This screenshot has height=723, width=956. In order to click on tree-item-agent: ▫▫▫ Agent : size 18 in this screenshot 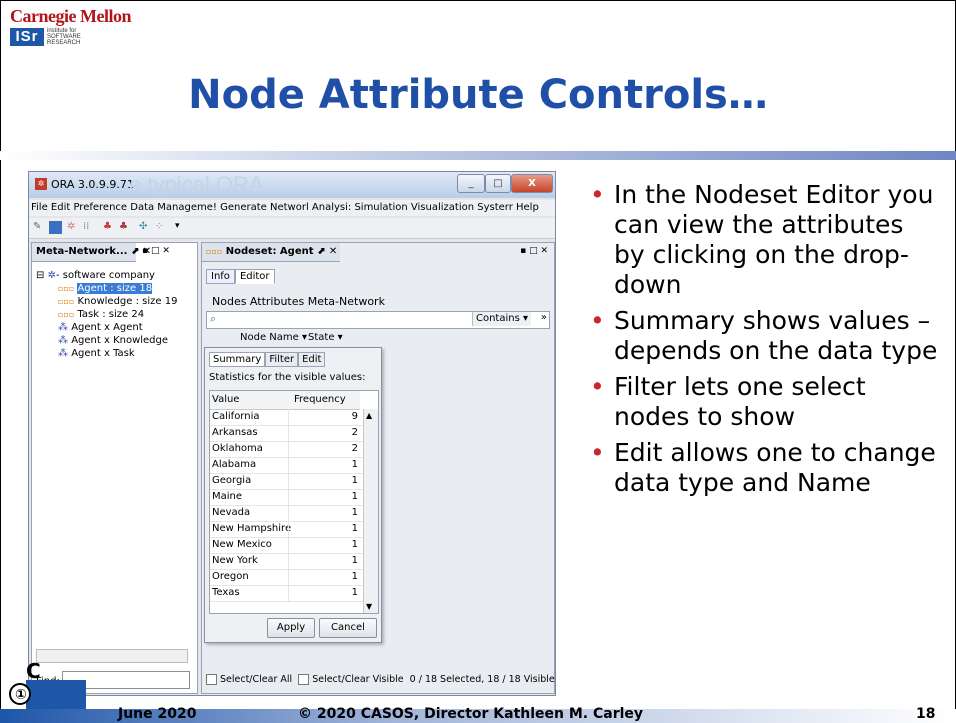, I will do `click(106, 288)`.